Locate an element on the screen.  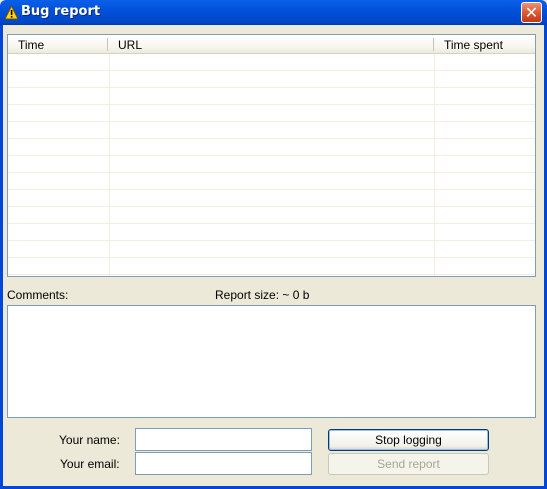
title-bar: Bug report ✕ is located at coordinates (273, 12).